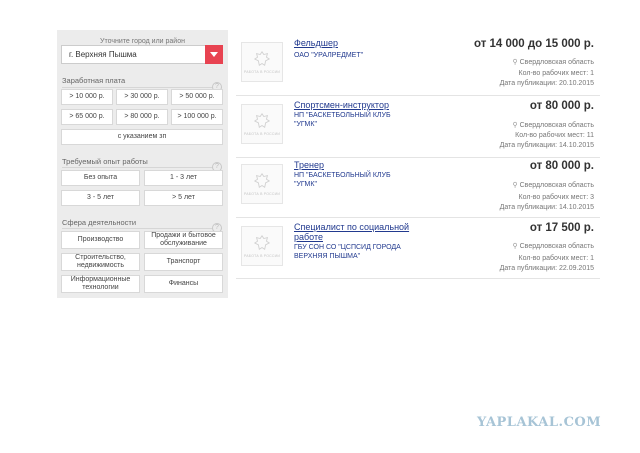 The width and height of the screenshot is (640, 453). Describe the element at coordinates (183, 198) in the screenshot. I see `experience-option: > 5 лет` at that location.